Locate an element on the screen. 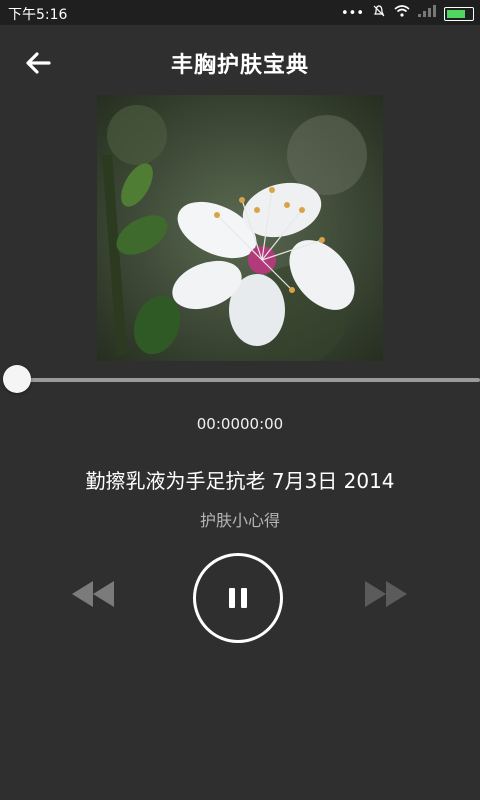 This screenshot has width=480, height=800. progress-track is located at coordinates (249, 380).